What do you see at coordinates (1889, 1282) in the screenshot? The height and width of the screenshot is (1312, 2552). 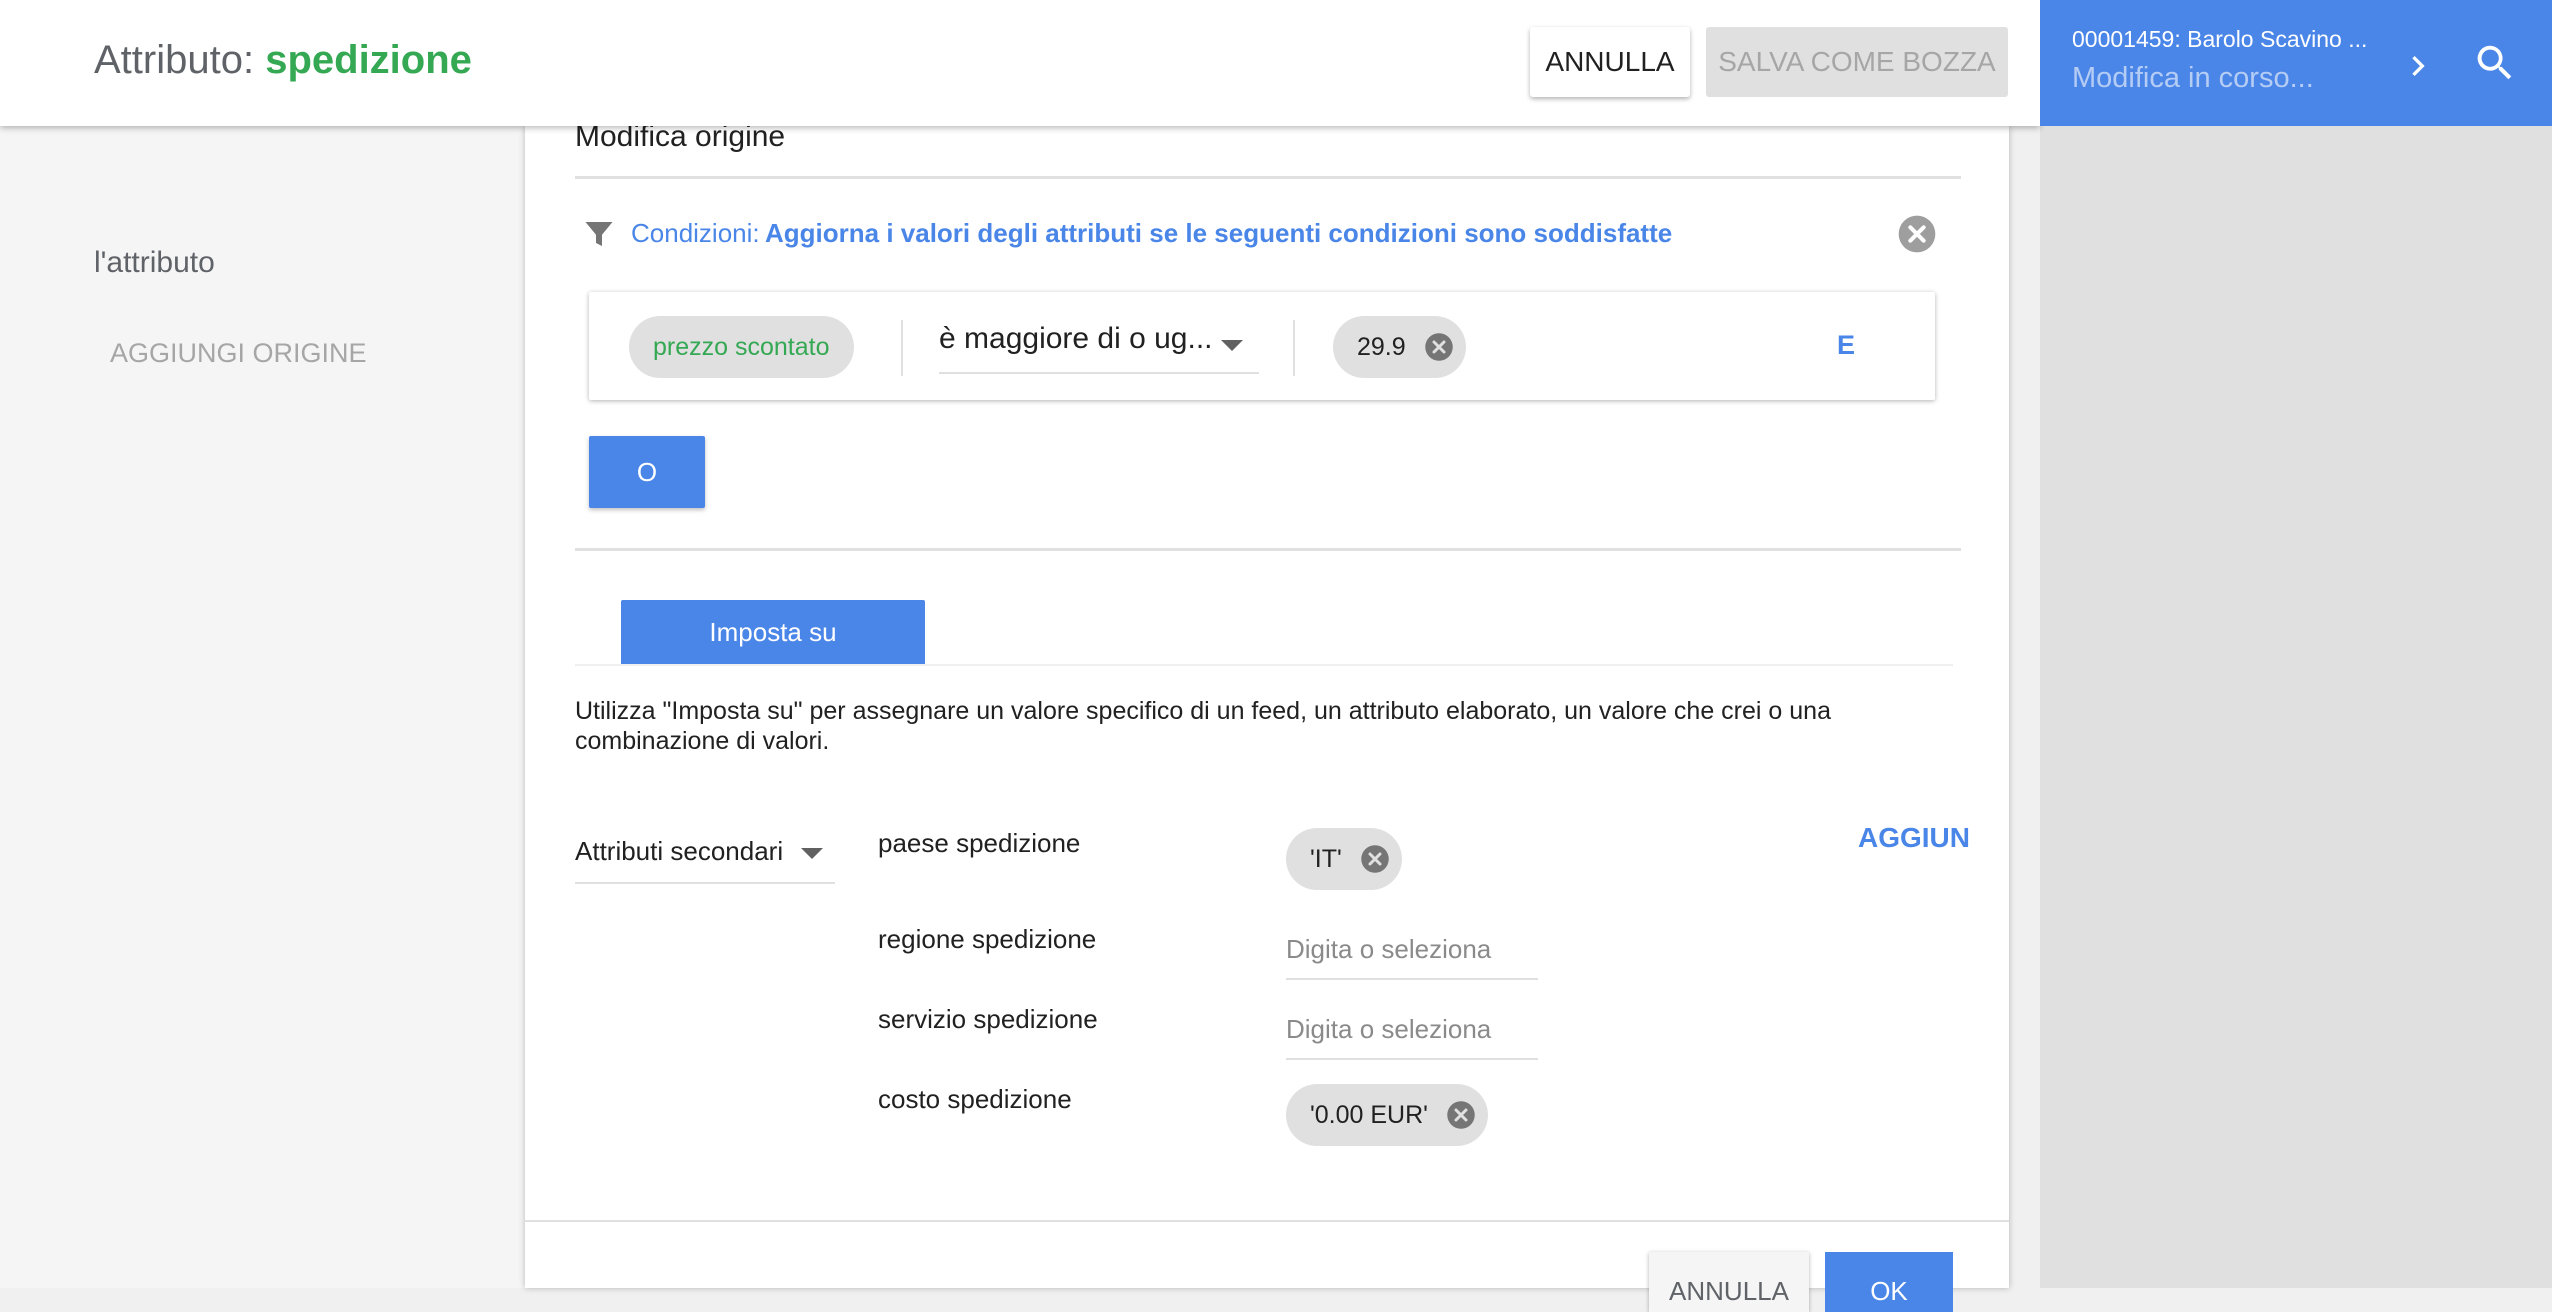 I see `footer-ok-button: OK` at bounding box center [1889, 1282].